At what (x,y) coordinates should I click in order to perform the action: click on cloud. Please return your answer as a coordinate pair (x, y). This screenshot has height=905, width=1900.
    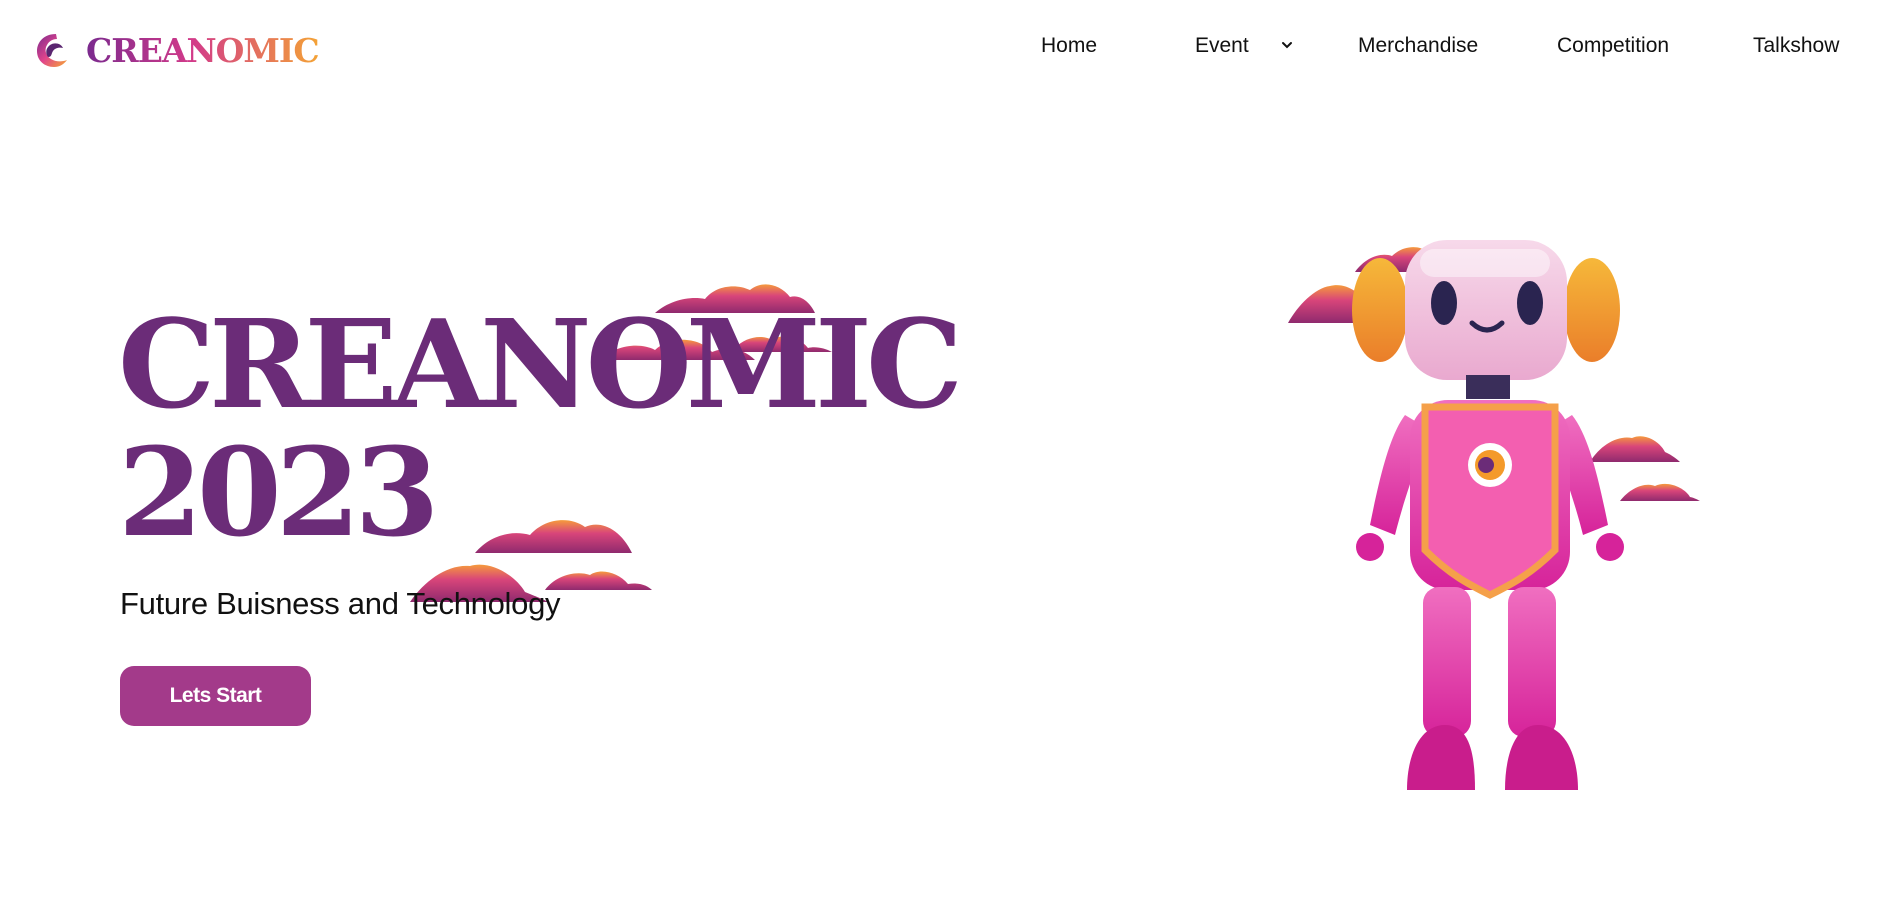
    Looking at the image, I should click on (598, 580).